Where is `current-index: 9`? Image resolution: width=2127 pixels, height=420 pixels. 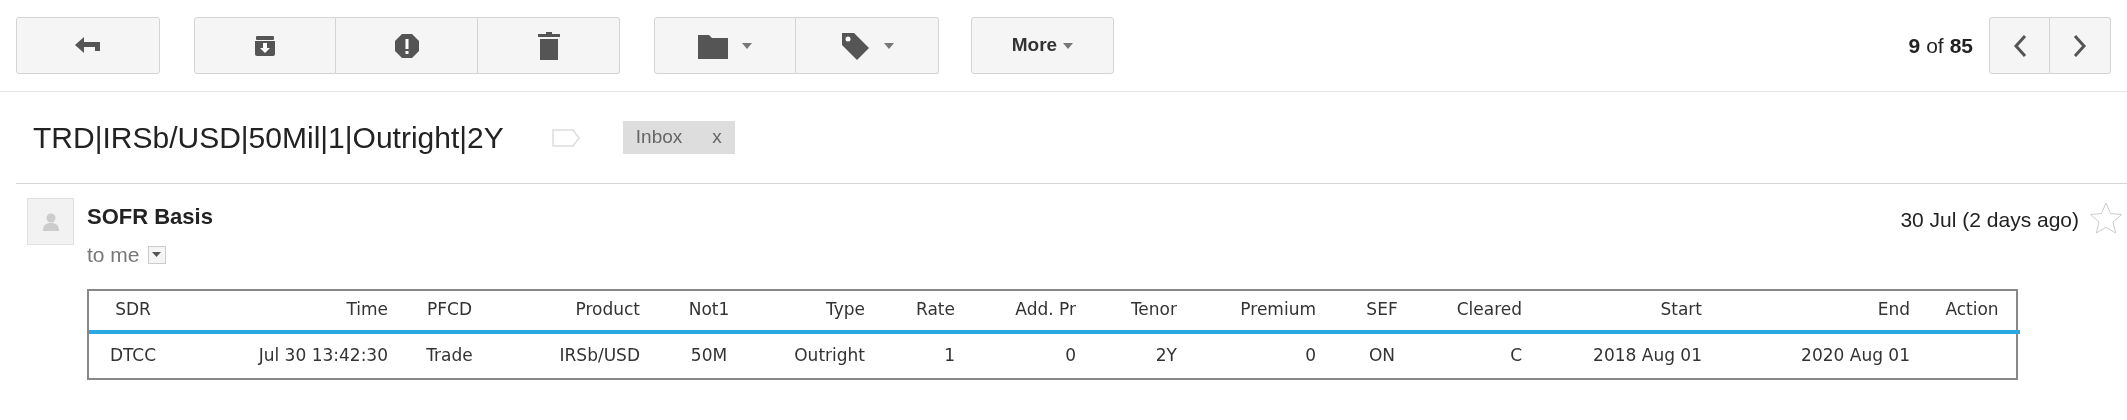
current-index: 9 is located at coordinates (1914, 45).